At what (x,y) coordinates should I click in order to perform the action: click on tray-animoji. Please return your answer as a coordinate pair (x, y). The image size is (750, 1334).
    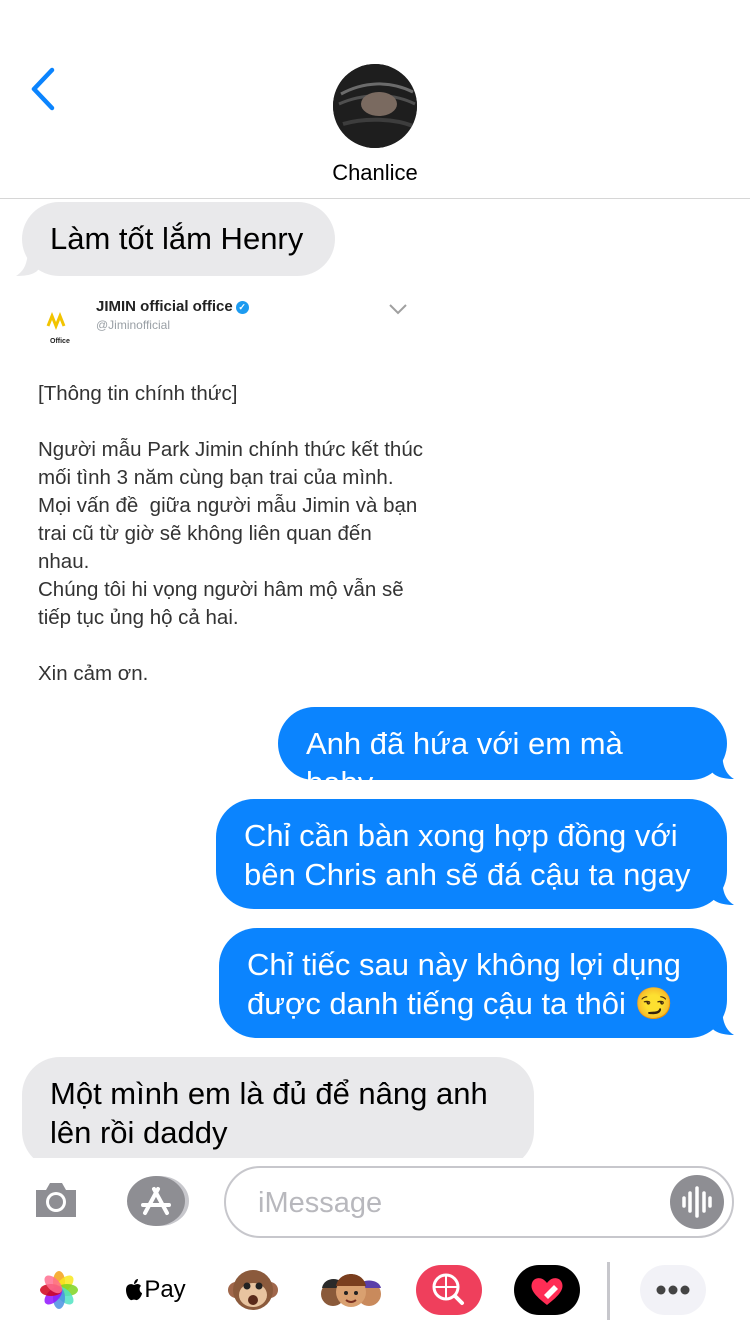
    Looking at the image, I should click on (253, 1290).